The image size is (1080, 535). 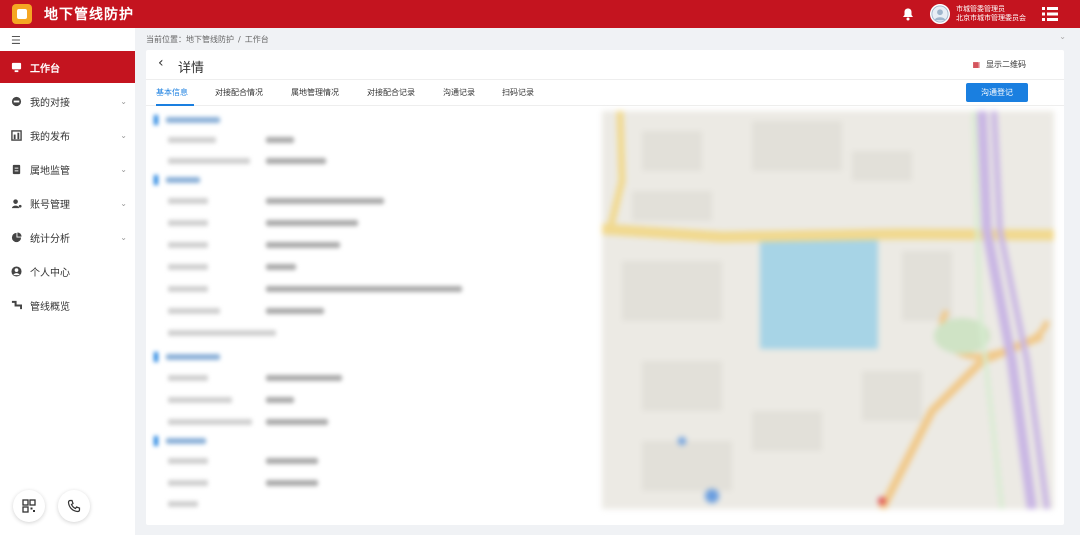 I want to click on communication-register-button: 沟通登记, so click(x=997, y=92).